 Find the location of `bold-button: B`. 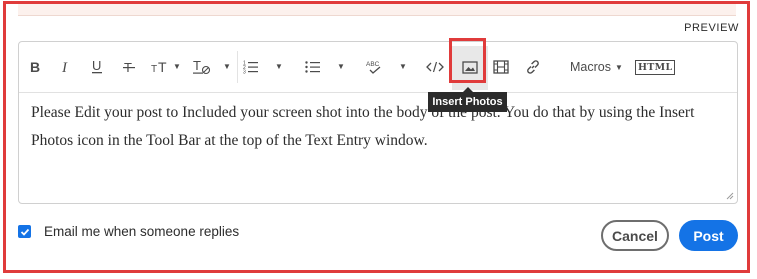

bold-button: B is located at coordinates (35, 67).